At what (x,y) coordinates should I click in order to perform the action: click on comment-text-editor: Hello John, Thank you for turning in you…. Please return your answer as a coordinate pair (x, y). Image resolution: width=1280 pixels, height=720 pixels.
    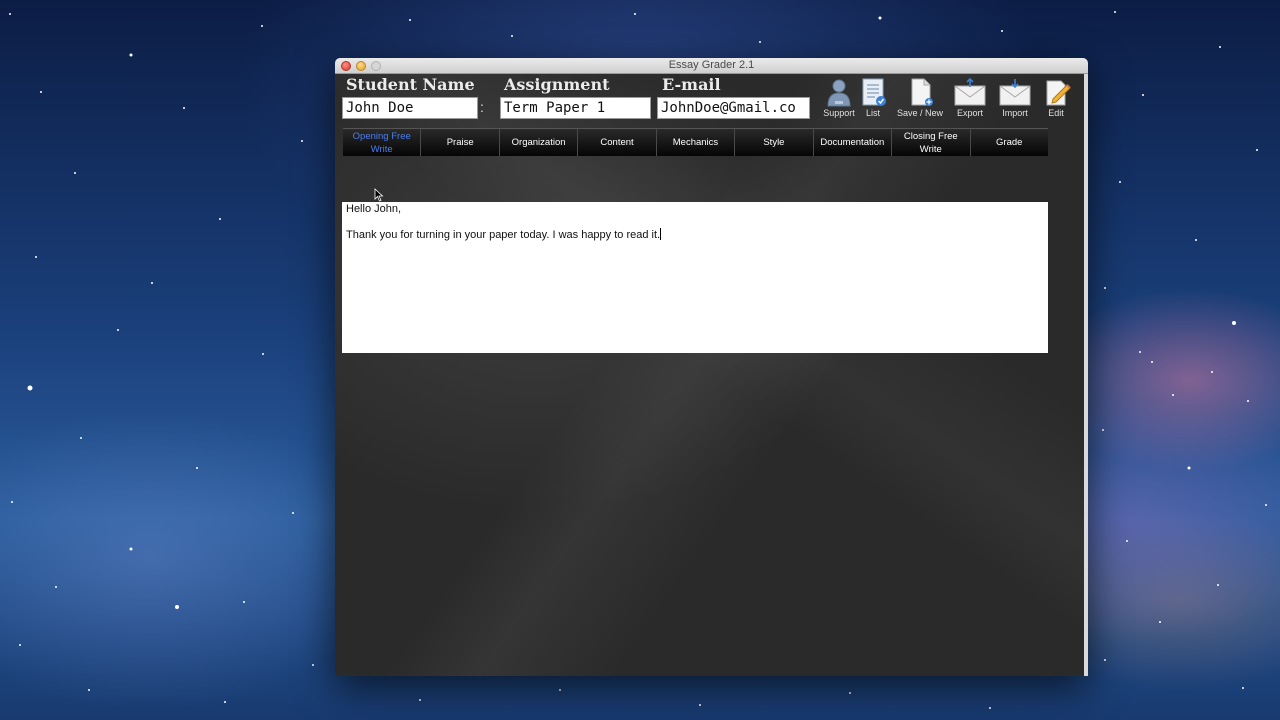
    Looking at the image, I should click on (695, 277).